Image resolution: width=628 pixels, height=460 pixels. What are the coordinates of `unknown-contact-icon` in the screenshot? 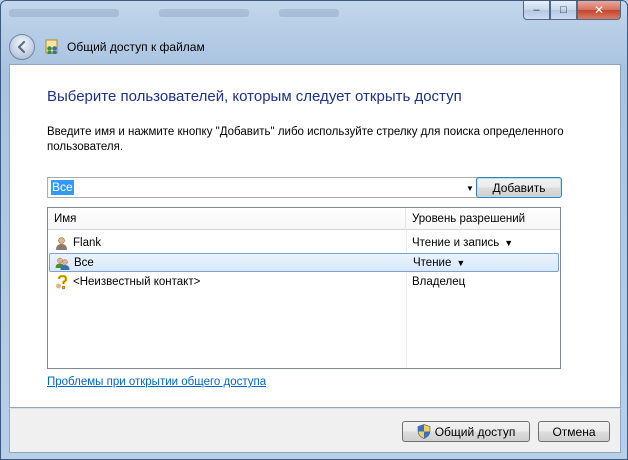 It's located at (62, 282).